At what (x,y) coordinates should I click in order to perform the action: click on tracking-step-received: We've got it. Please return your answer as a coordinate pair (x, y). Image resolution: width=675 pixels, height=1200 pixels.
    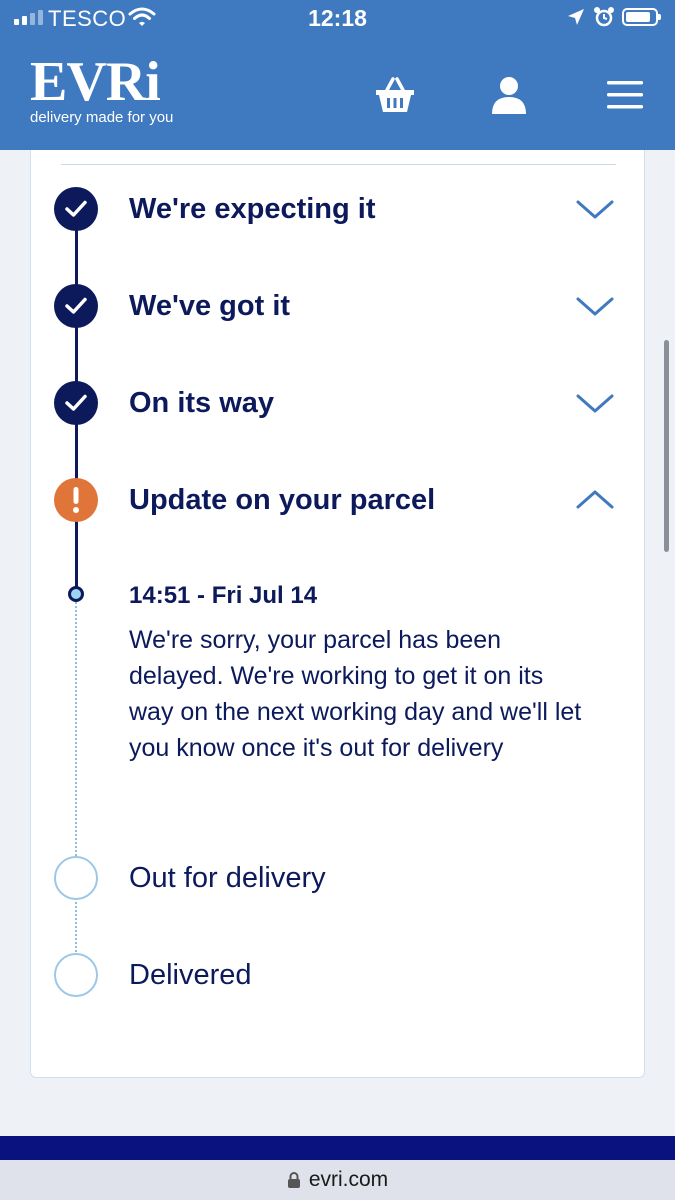
    Looking at the image, I should click on (338, 306).